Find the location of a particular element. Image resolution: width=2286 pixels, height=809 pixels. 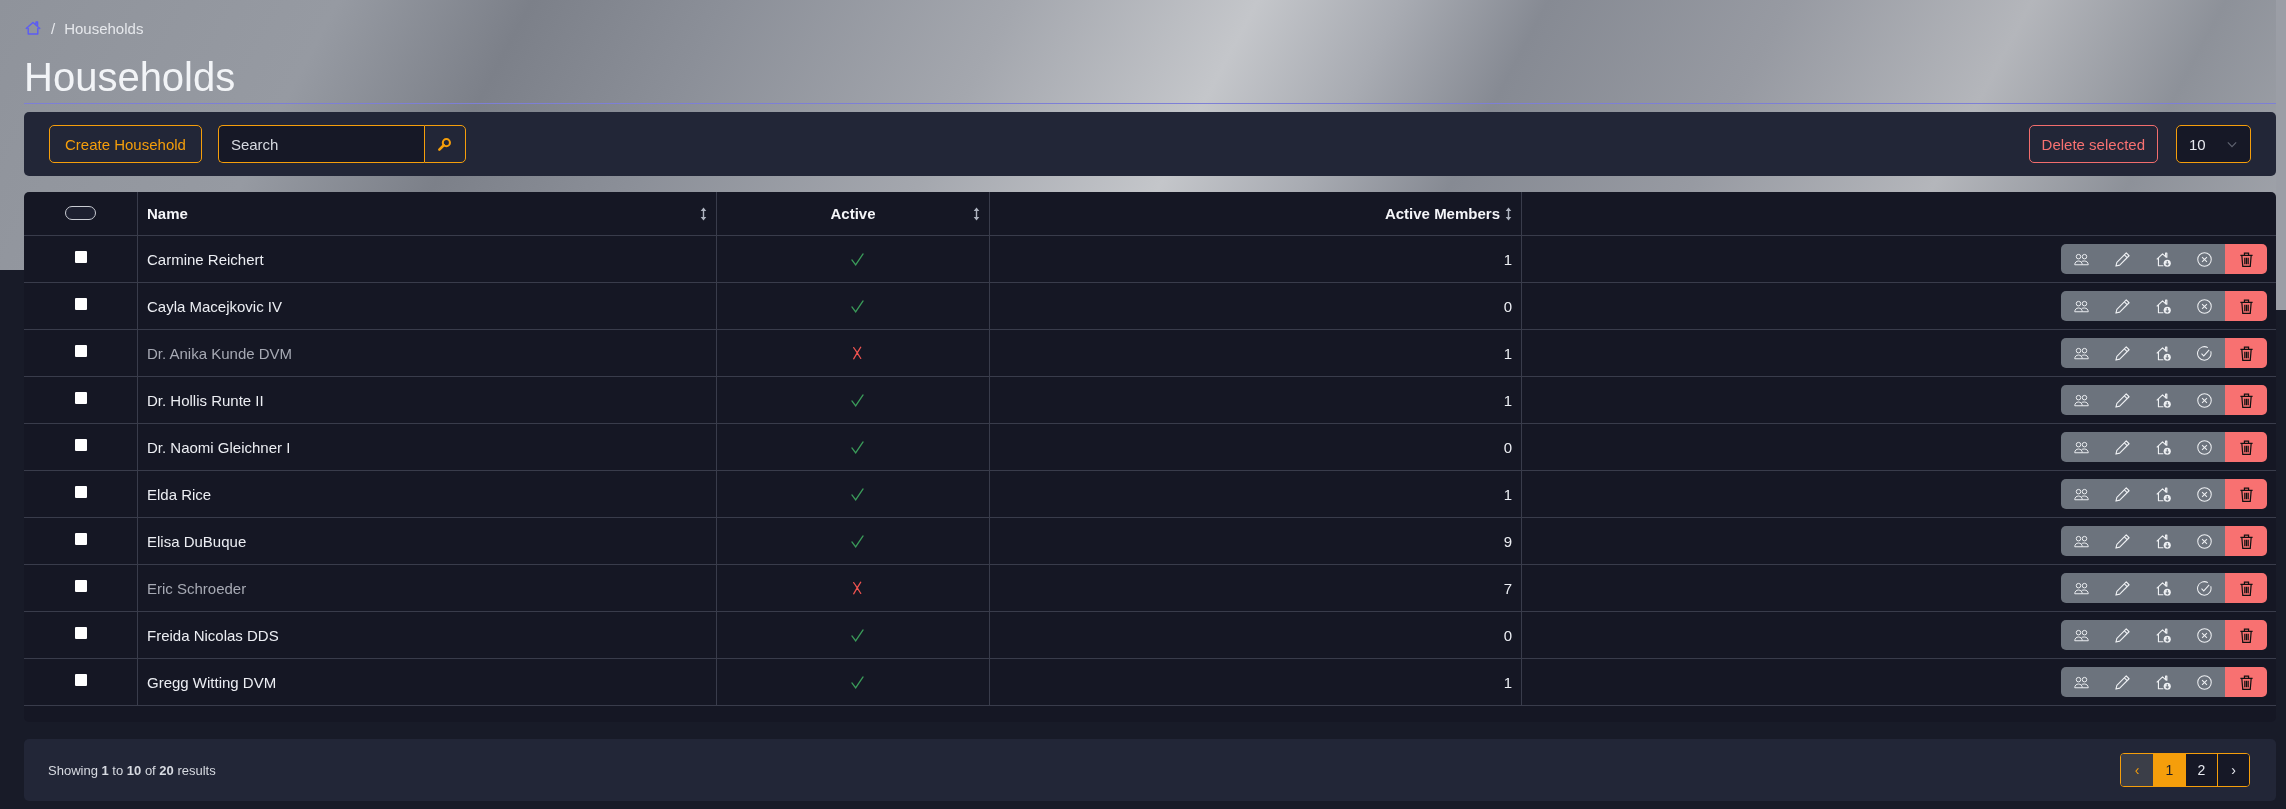

household-name: Dr. Hollis Runte II is located at coordinates (205, 400).